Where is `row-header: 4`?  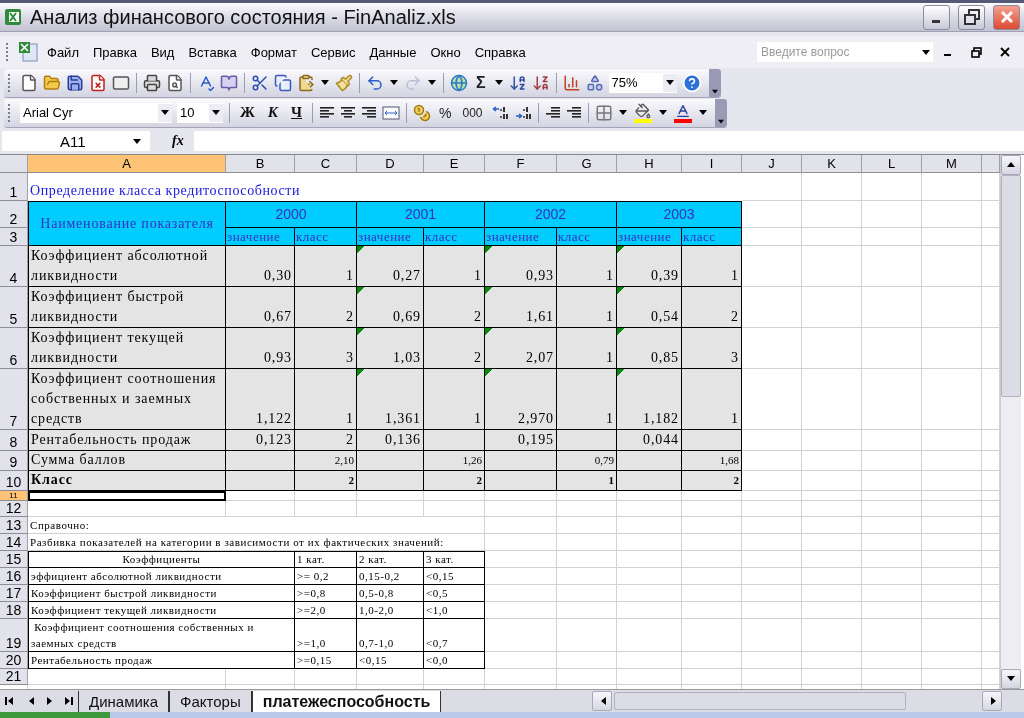 row-header: 4 is located at coordinates (14, 266).